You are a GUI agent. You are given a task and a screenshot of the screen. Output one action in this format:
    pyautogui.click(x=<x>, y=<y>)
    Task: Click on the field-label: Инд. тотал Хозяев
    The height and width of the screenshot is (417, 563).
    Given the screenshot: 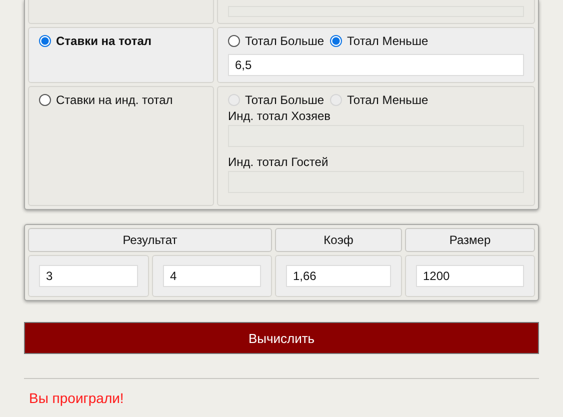 What is the action you would take?
    pyautogui.click(x=280, y=116)
    